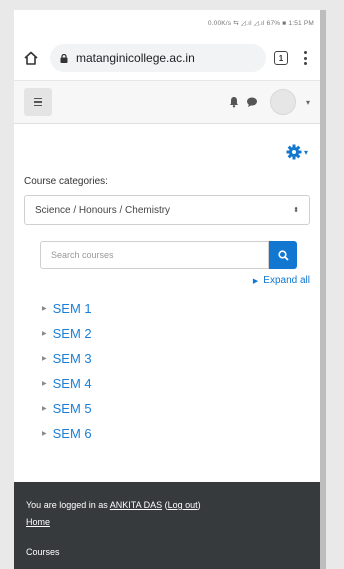  Describe the element at coordinates (255, 281) in the screenshot. I see `expand-triangle-icon: ▶` at that location.